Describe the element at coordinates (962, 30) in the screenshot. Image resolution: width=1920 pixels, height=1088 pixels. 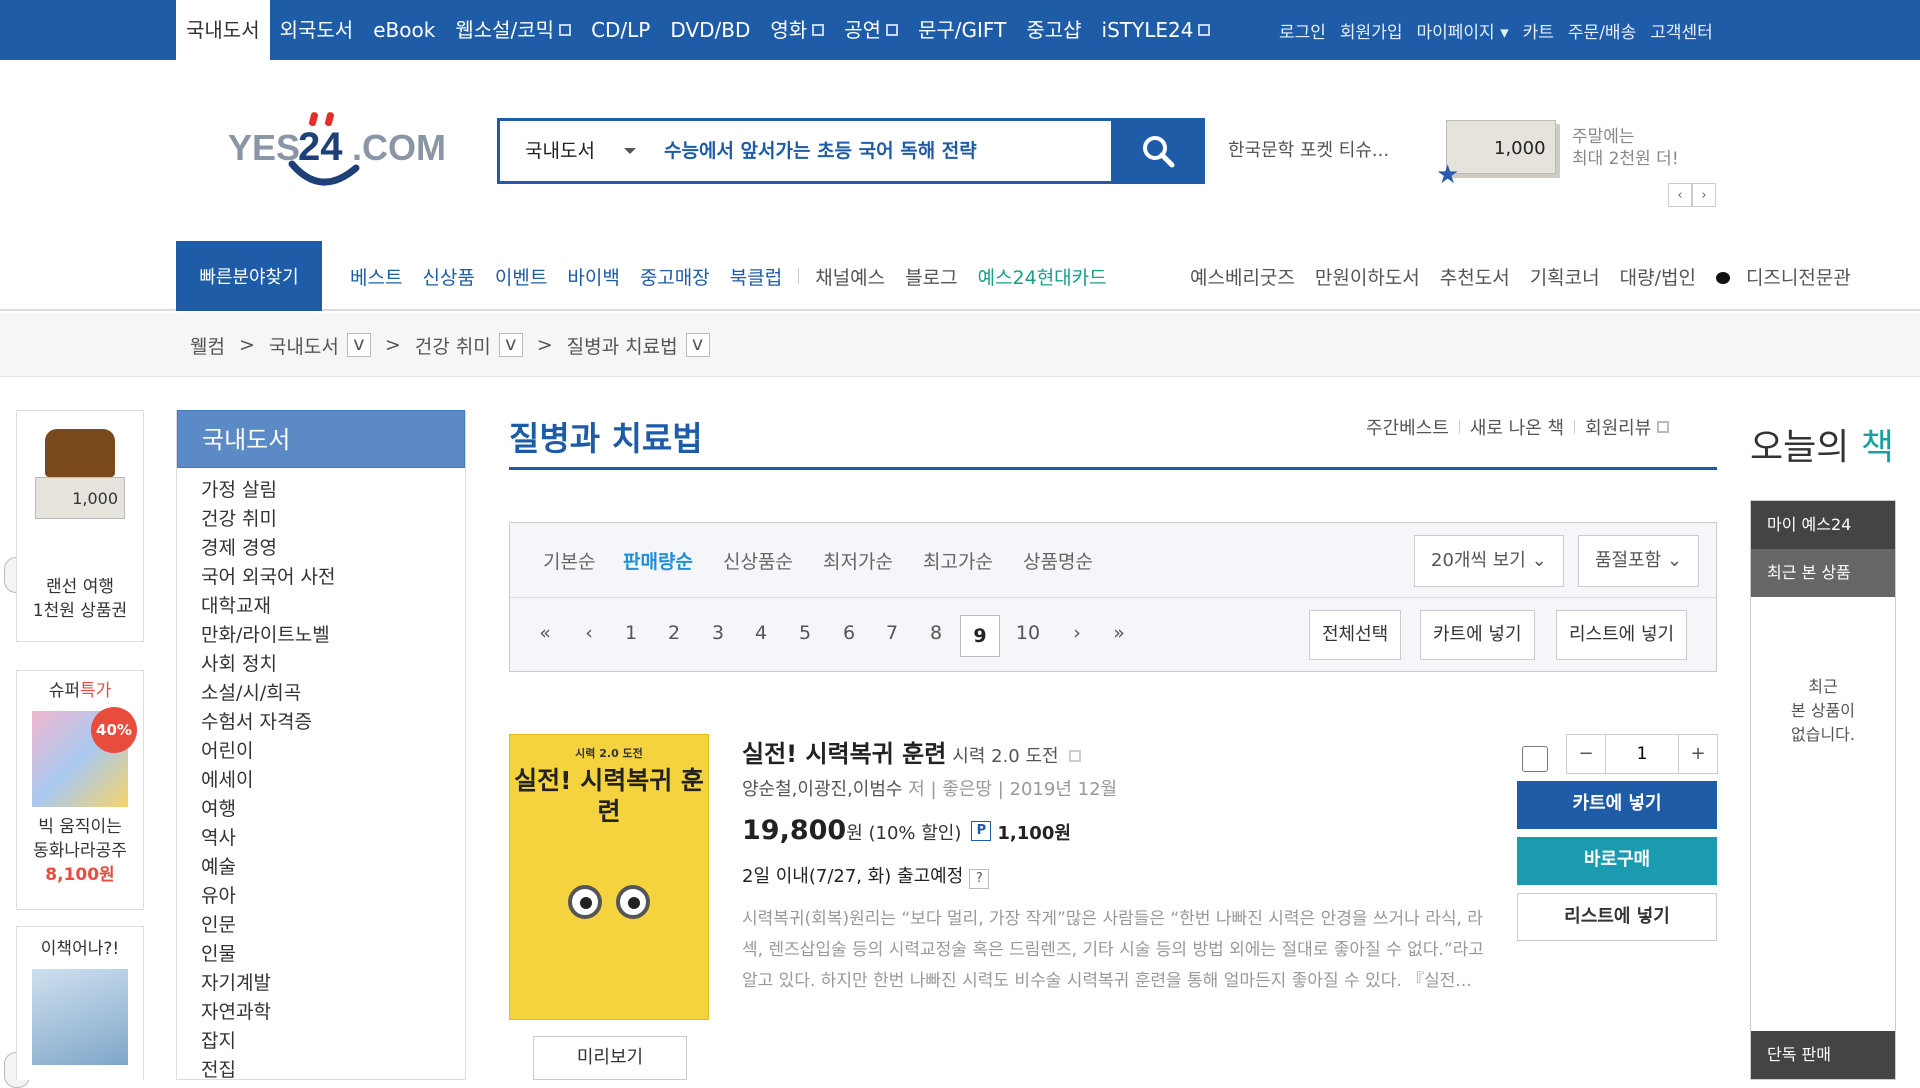
I see `top-nav-stationery: 문구/GIFT` at that location.